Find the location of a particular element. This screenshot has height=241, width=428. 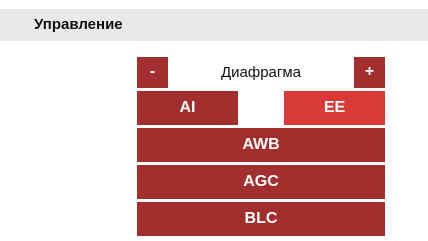

blc-button: BLC is located at coordinates (261, 219).